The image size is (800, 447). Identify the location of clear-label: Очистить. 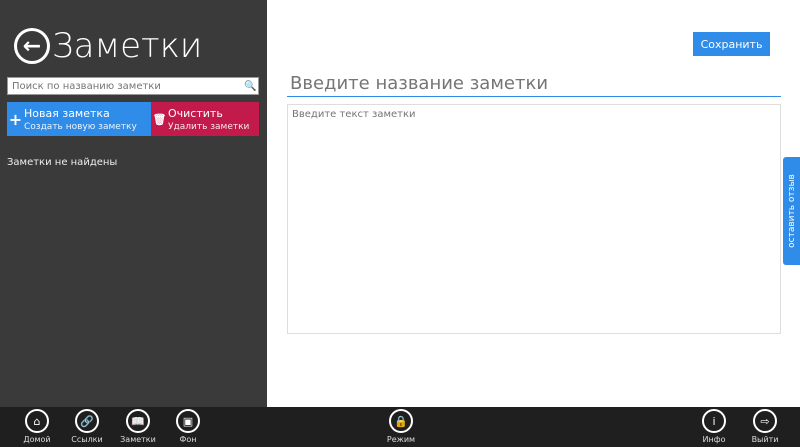
(195, 113).